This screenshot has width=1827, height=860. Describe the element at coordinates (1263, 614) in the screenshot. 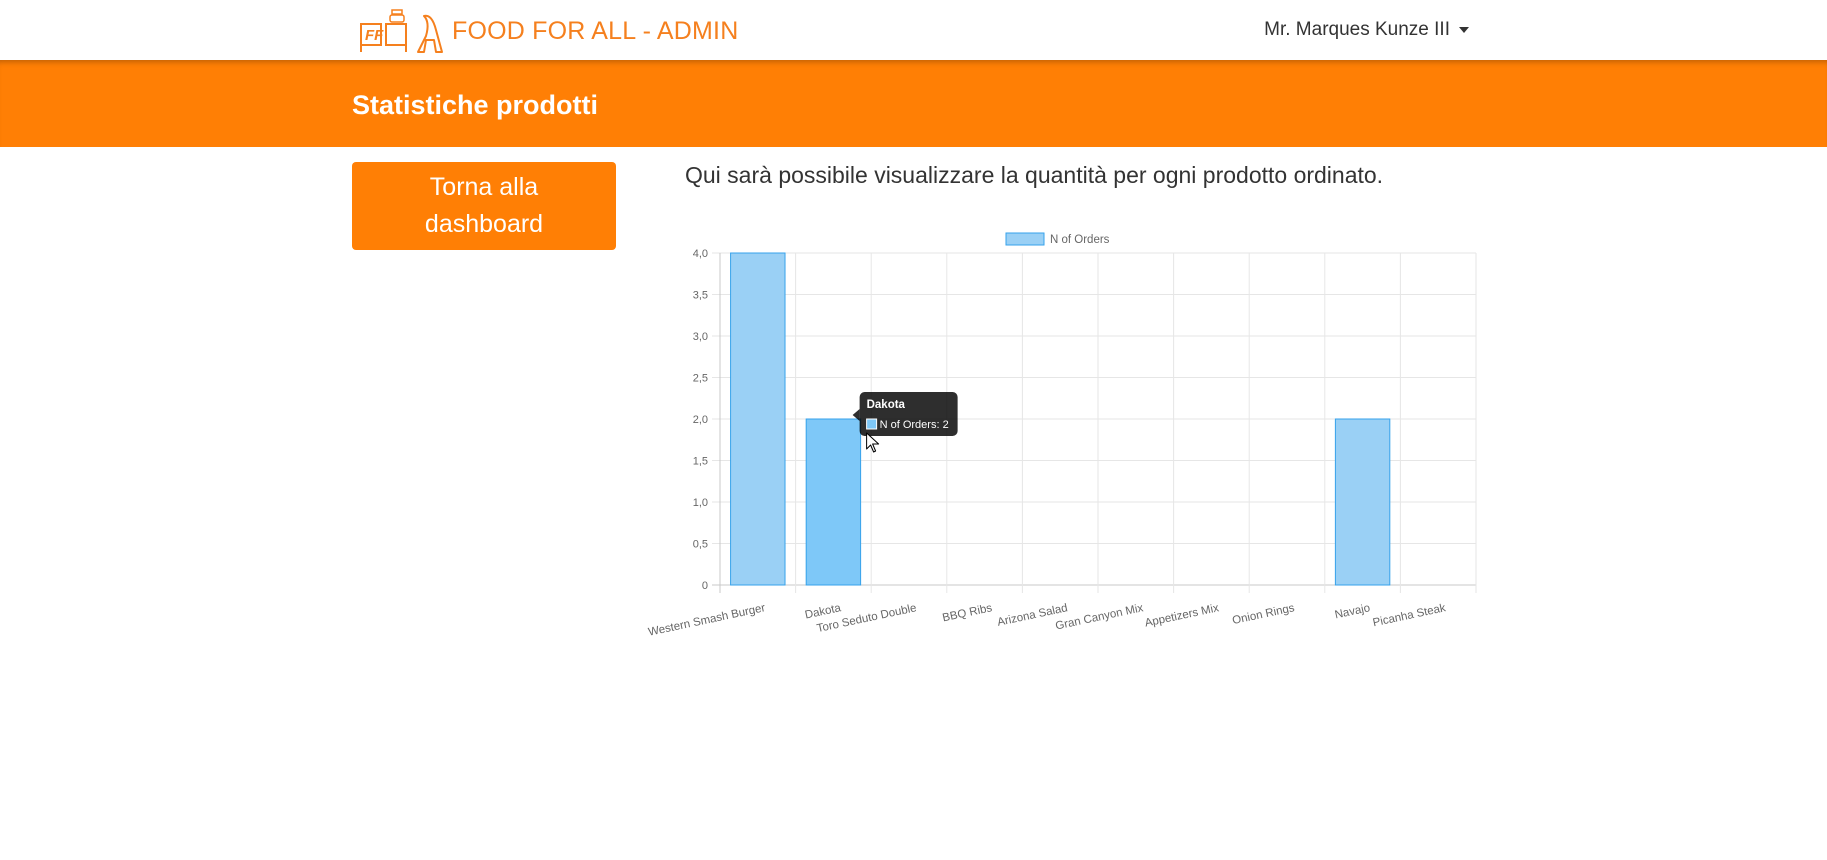

I see `x-tick-label: Onion Rings` at that location.